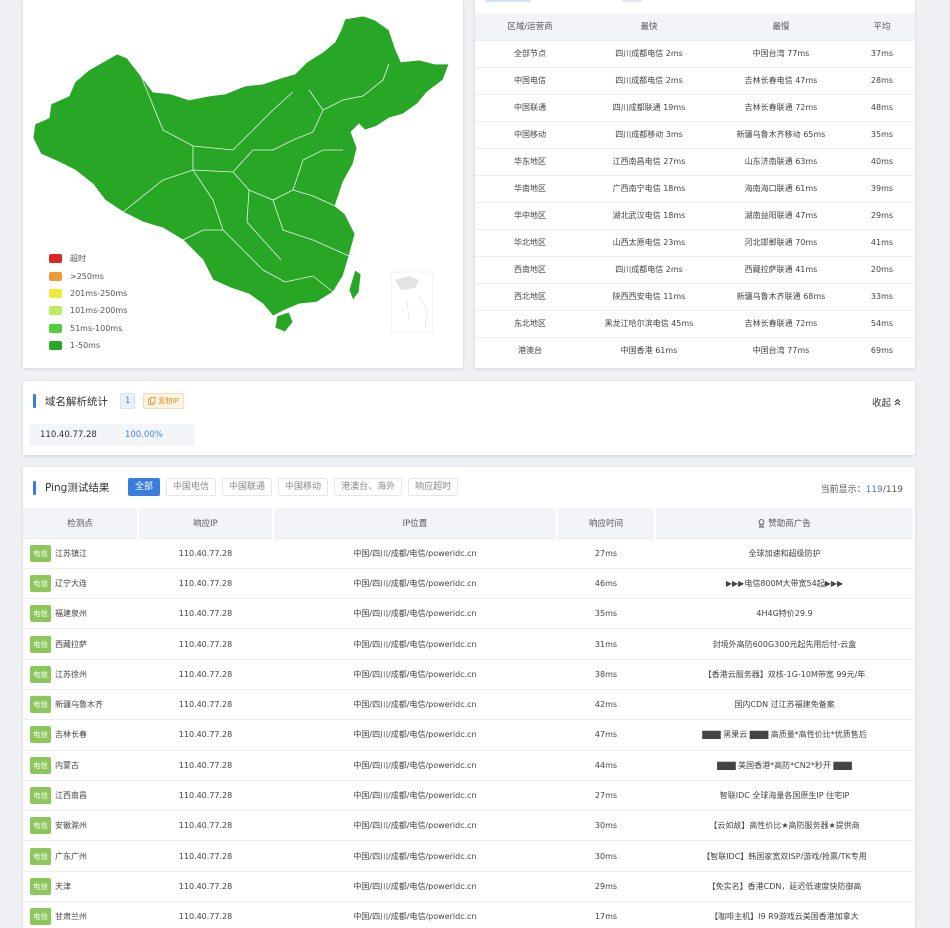  What do you see at coordinates (88, 310) in the screenshot?
I see `legend-item: 101ms-200ms` at bounding box center [88, 310].